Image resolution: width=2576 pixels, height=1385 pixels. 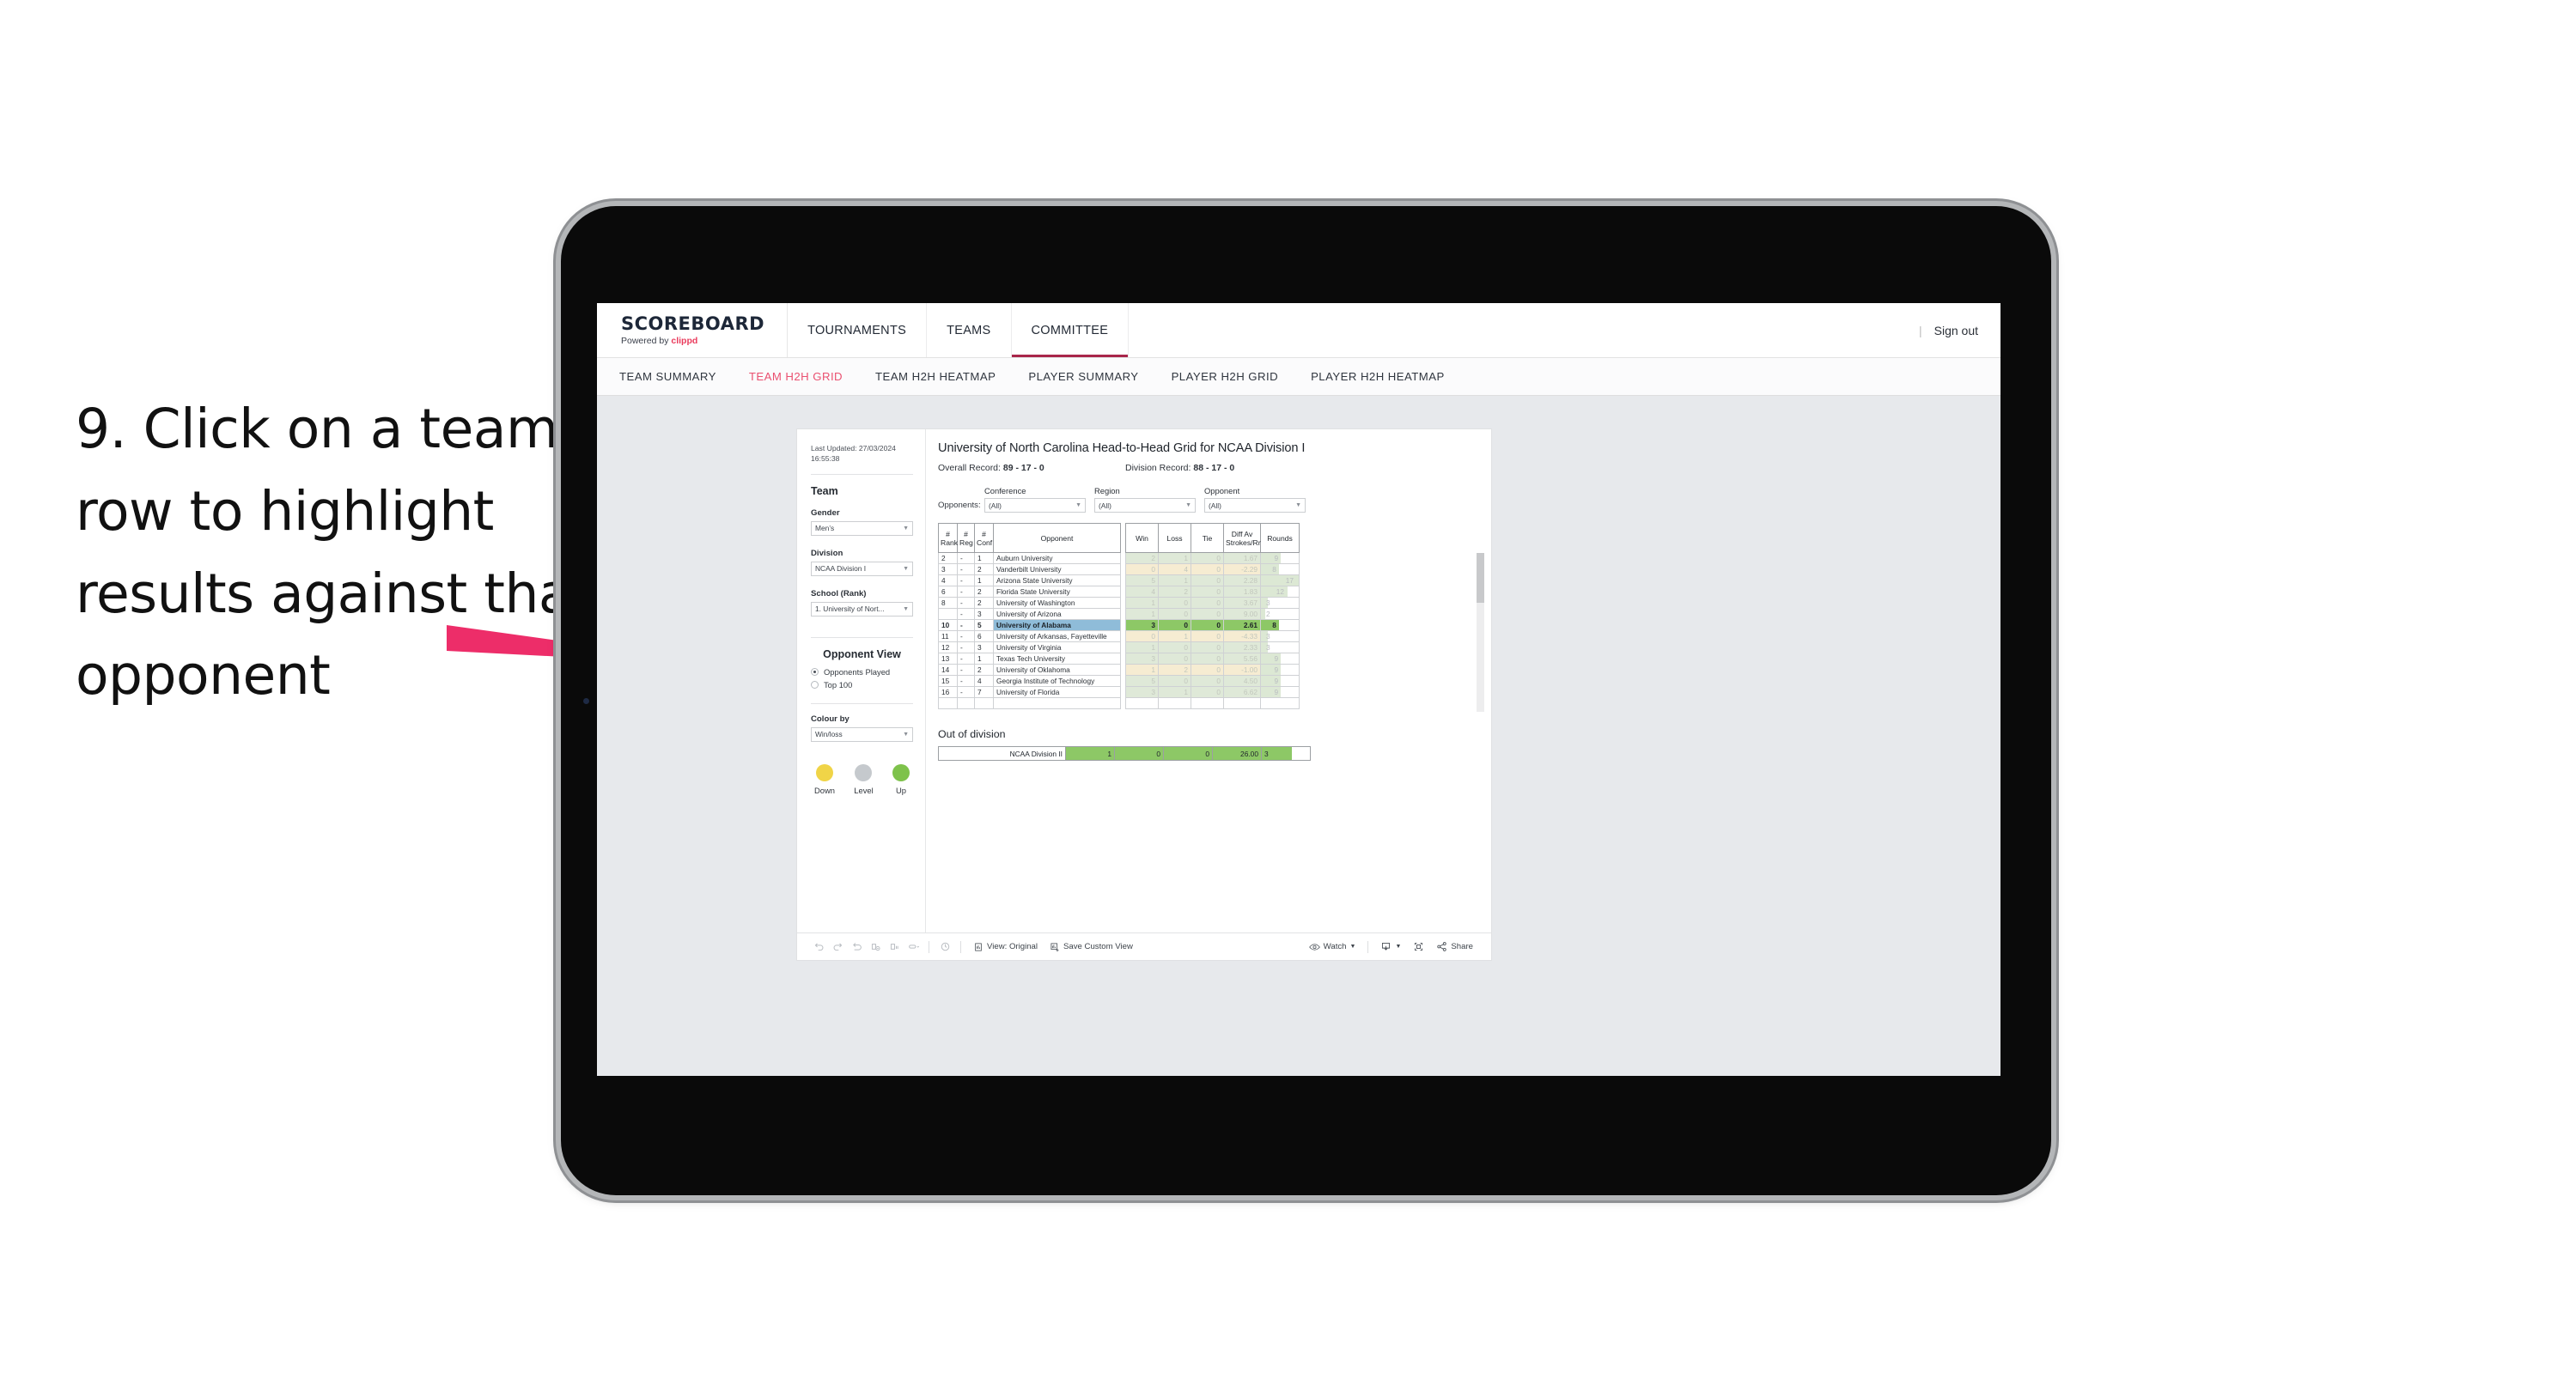 I want to click on cell-win: 3, so click(x=1142, y=659).